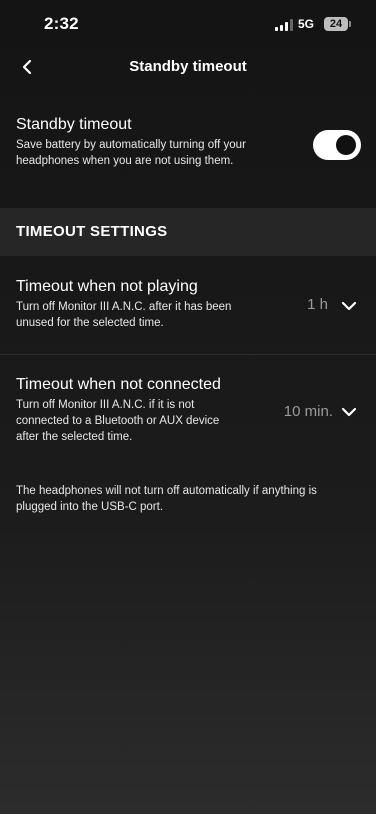 The width and height of the screenshot is (376, 814). Describe the element at coordinates (107, 286) in the screenshot. I see `row-title: Timeout when not playing` at that location.